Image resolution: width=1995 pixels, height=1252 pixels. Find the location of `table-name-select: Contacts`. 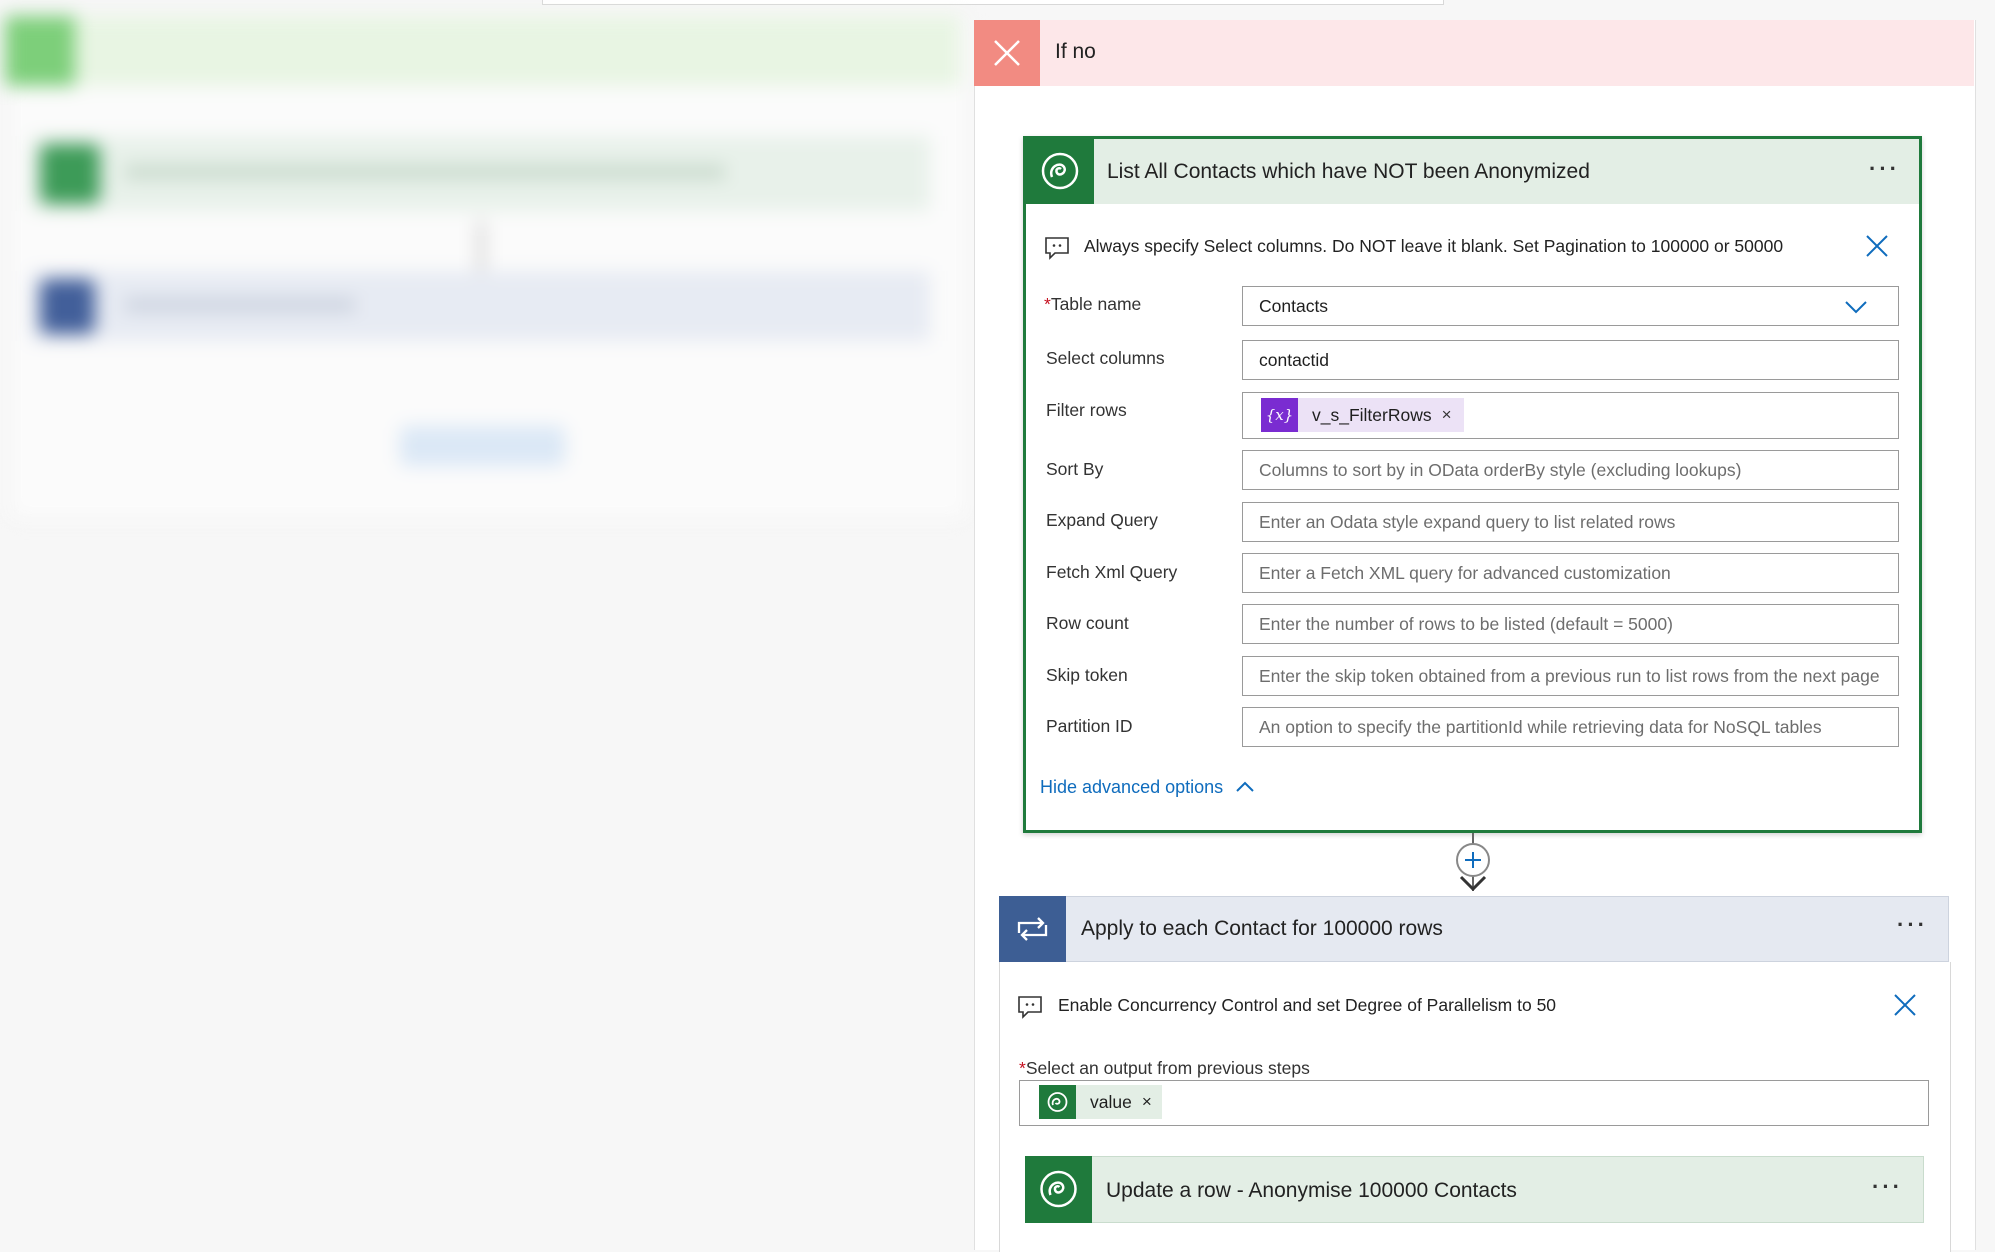

table-name-select: Contacts is located at coordinates (1570, 306).